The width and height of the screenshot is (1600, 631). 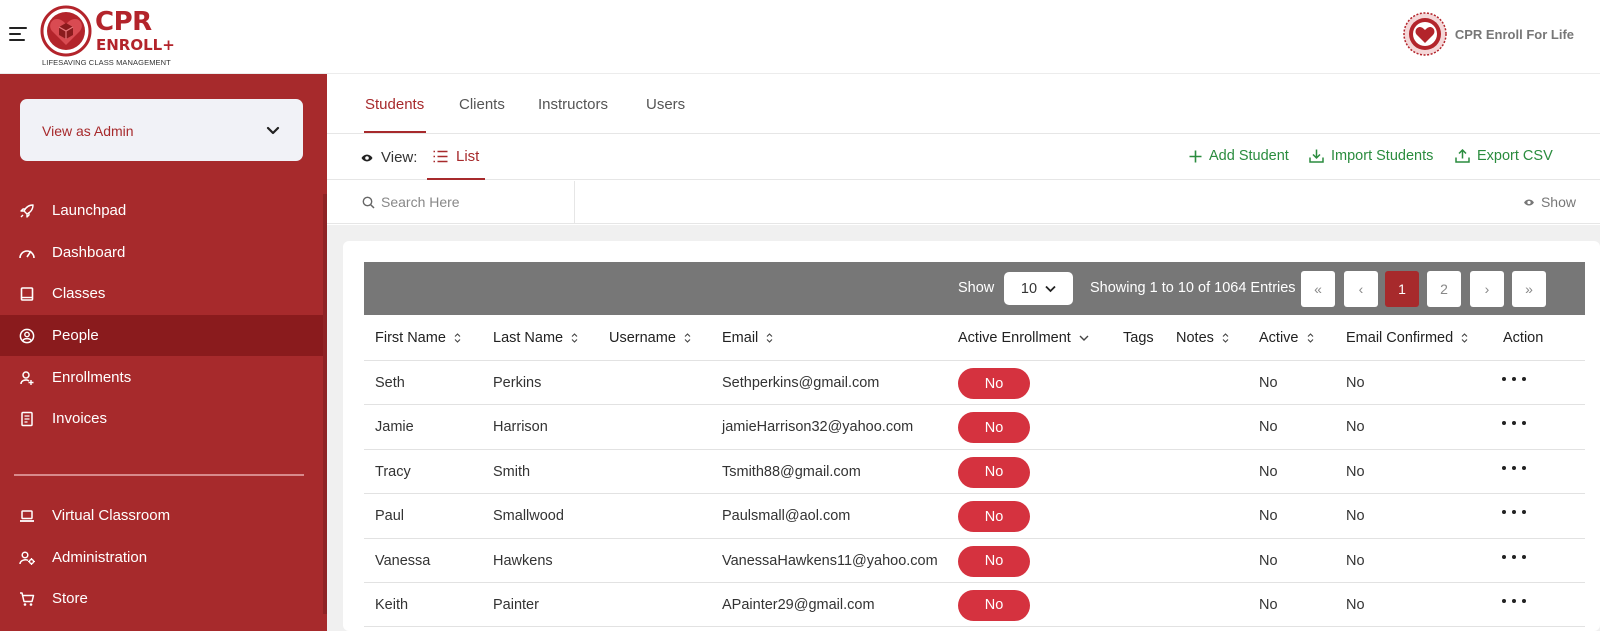 What do you see at coordinates (1529, 289) in the screenshot?
I see `last-page-button: »` at bounding box center [1529, 289].